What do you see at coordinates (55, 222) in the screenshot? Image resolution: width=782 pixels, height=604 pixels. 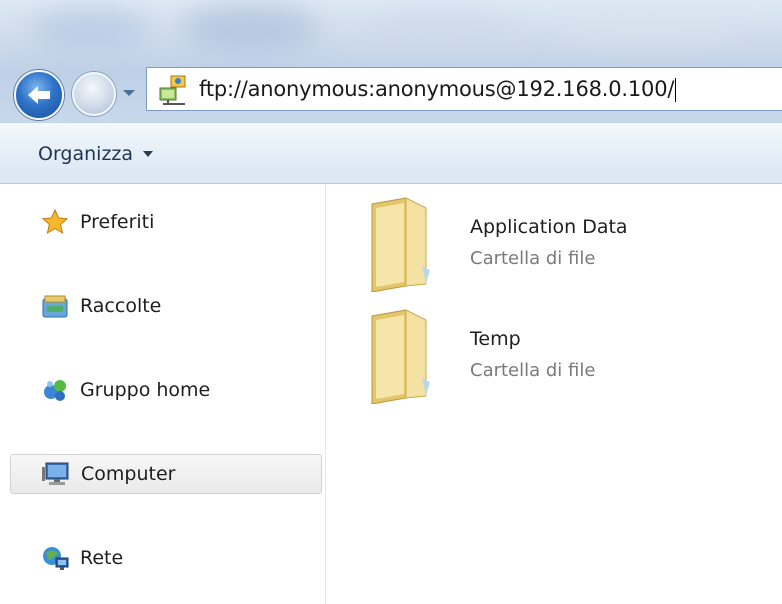 I see `star-icon` at bounding box center [55, 222].